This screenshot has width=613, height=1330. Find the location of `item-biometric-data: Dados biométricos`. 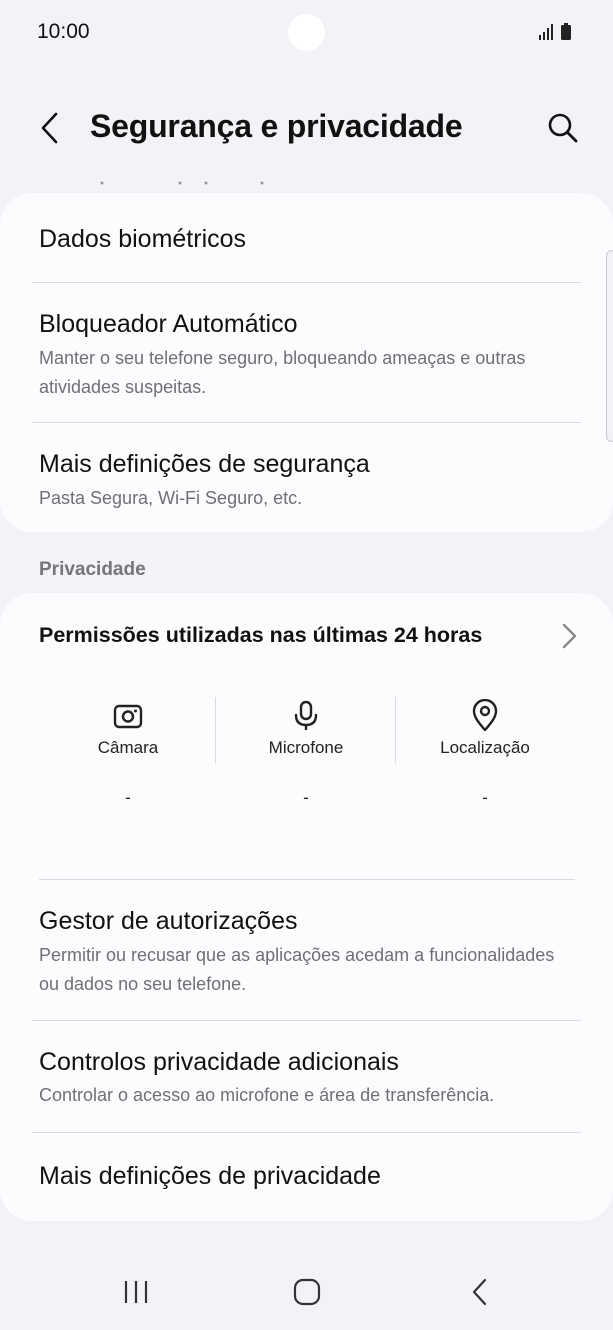

item-biometric-data: Dados biométricos is located at coordinates (306, 238).